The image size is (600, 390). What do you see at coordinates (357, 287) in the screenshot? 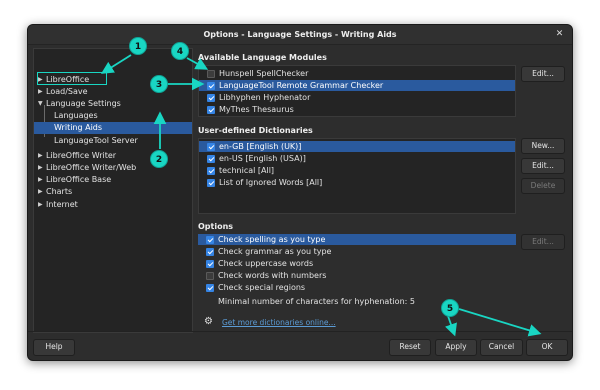
I see `option-item-special-regions: Check special regions` at bounding box center [357, 287].